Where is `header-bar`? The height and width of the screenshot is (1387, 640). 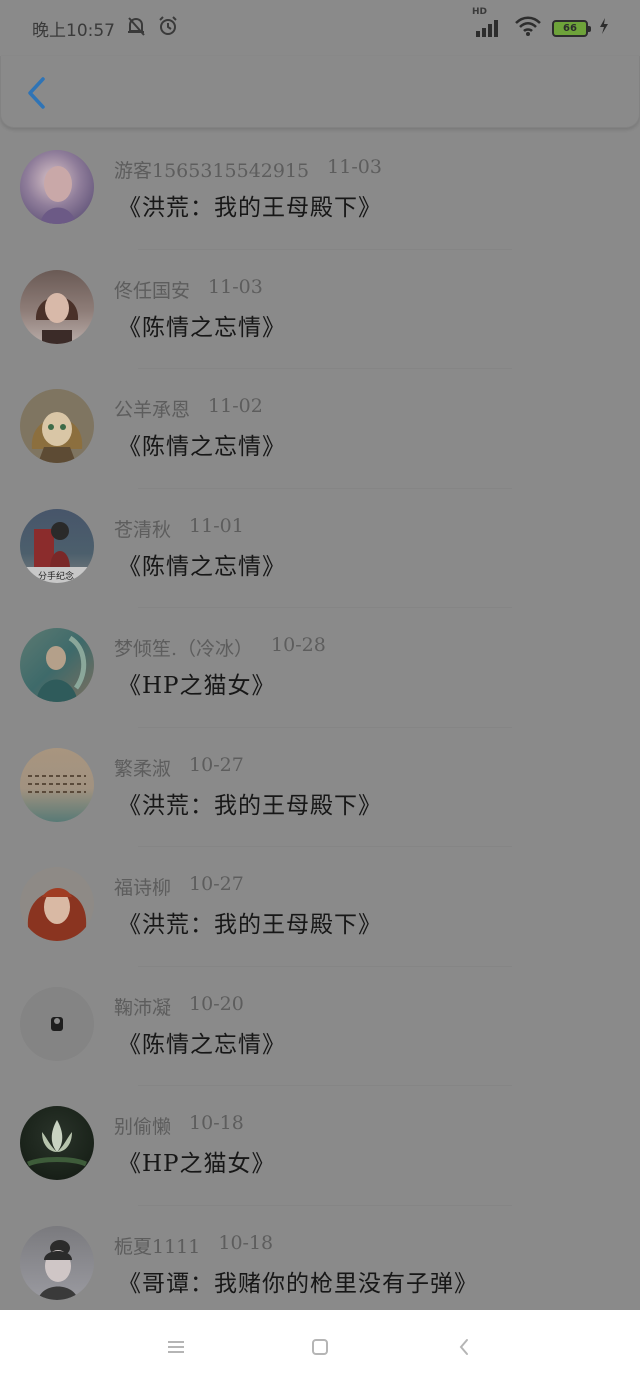 header-bar is located at coordinates (320, 92).